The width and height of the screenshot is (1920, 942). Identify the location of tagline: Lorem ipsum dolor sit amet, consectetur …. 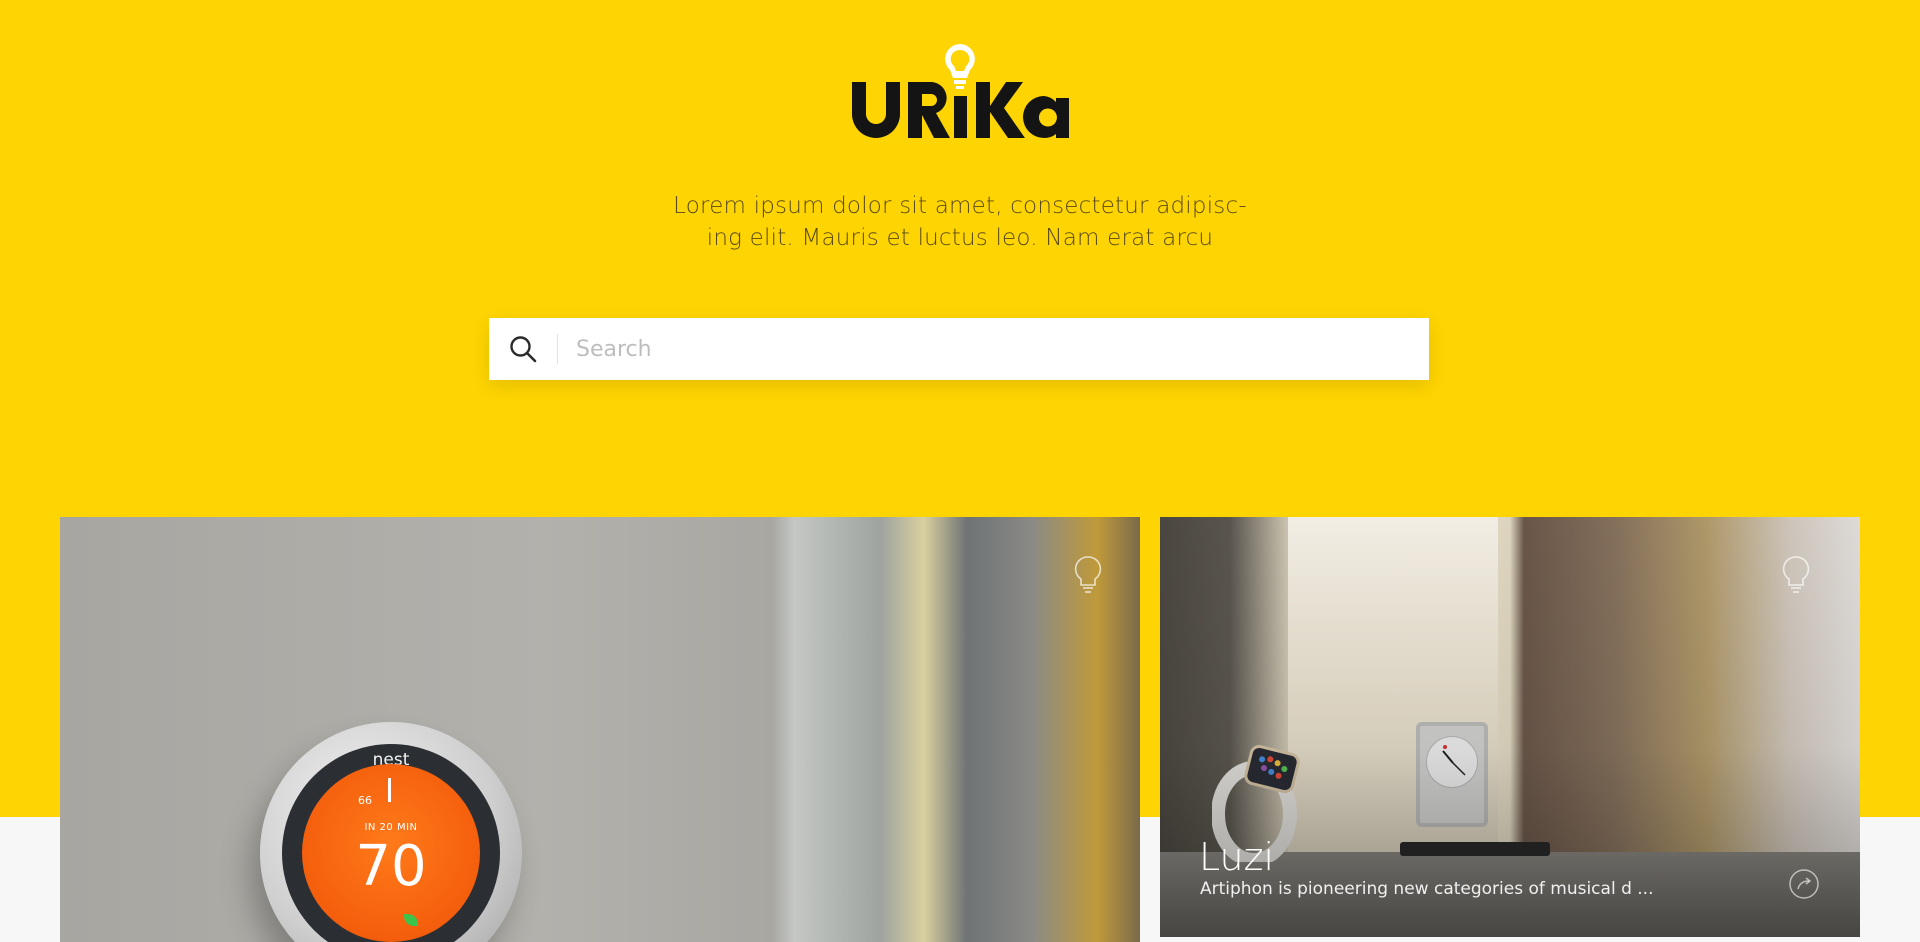
(960, 222).